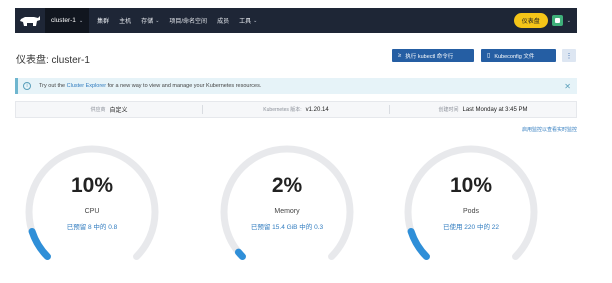 This screenshot has width=612, height=283. Describe the element at coordinates (495, 109) in the screenshot. I see `created-value: Last Monday at 3:45 PM` at that location.